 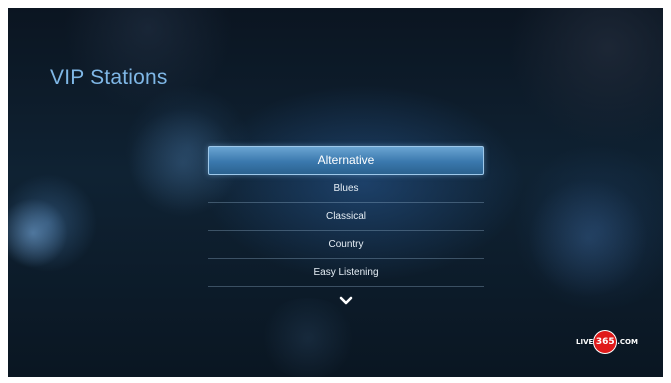 What do you see at coordinates (346, 189) in the screenshot?
I see `station-item-blues: Blues` at bounding box center [346, 189].